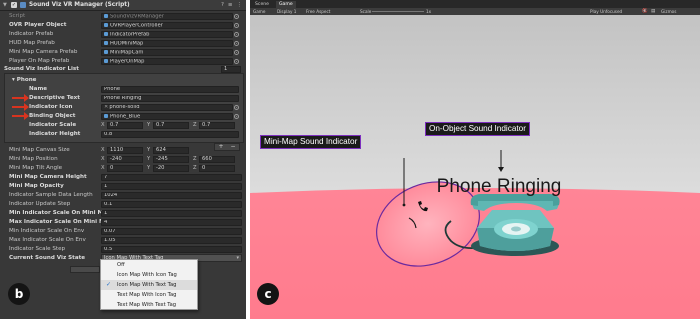  I want to click on element-name-row: Name Phone, so click(123, 89).